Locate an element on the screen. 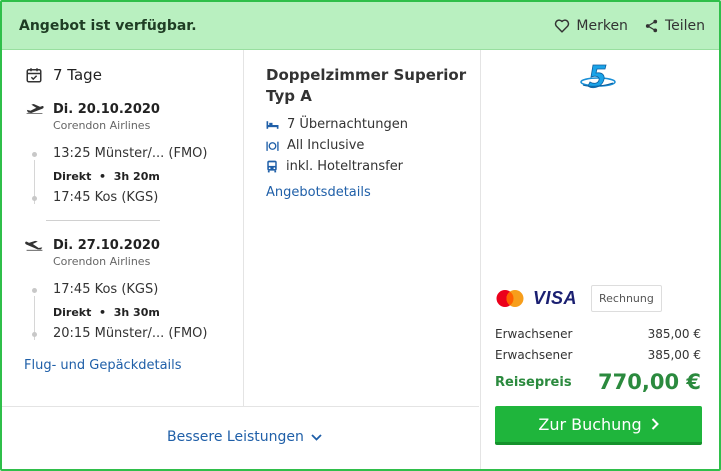 The height and width of the screenshot is (471, 721). share-icon is located at coordinates (651, 25).